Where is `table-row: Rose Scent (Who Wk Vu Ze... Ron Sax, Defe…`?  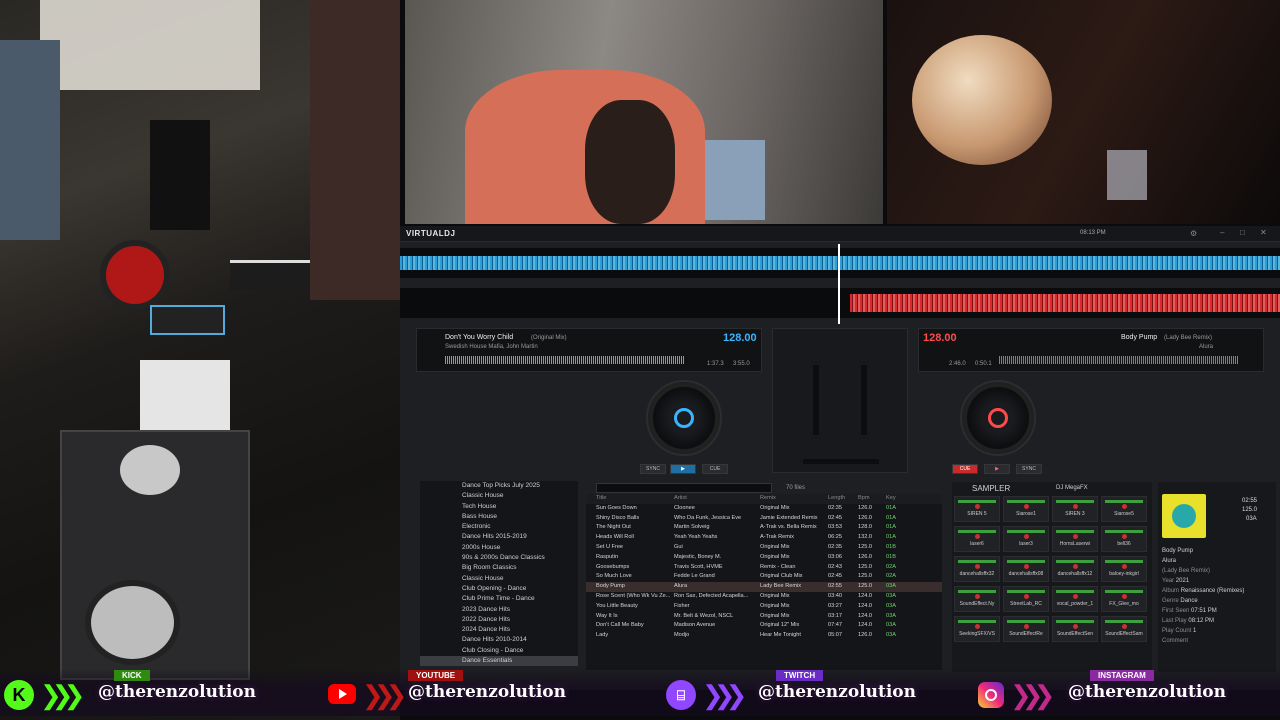
table-row: Rose Scent (Who Wk Vu Ze... Ron Sax, Defe… is located at coordinates (764, 597).